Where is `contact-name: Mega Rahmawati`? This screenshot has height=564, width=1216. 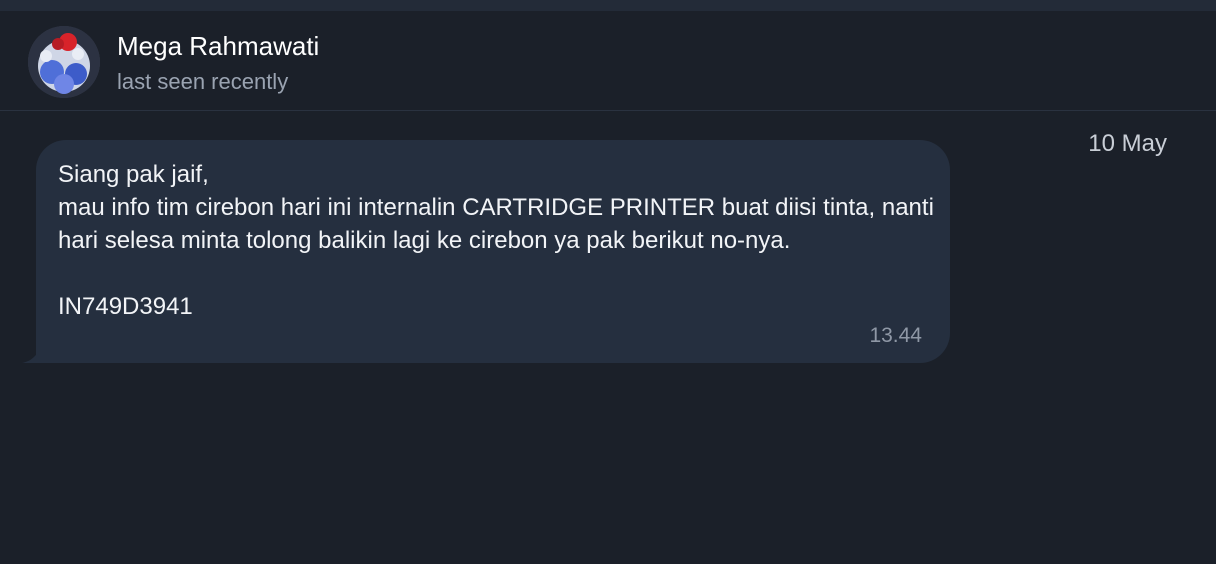 contact-name: Mega Rahmawati is located at coordinates (218, 46).